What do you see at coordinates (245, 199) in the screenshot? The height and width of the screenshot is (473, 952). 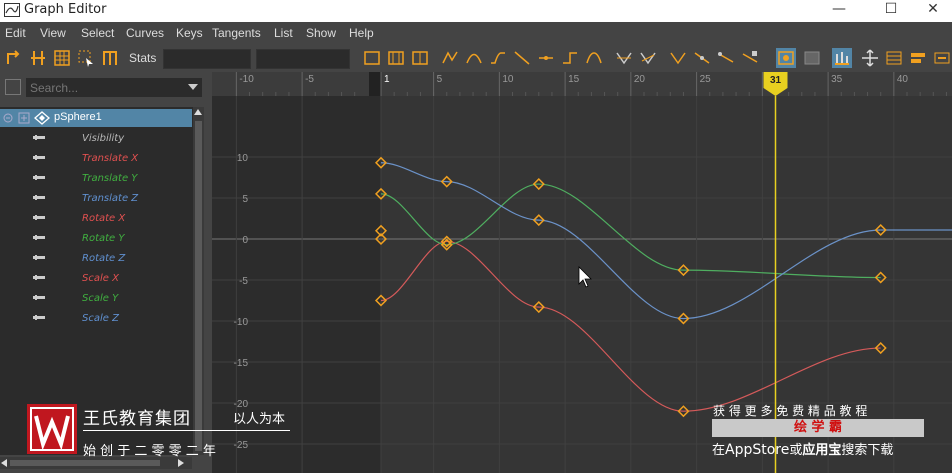 I see `value-axis-label: 5` at bounding box center [245, 199].